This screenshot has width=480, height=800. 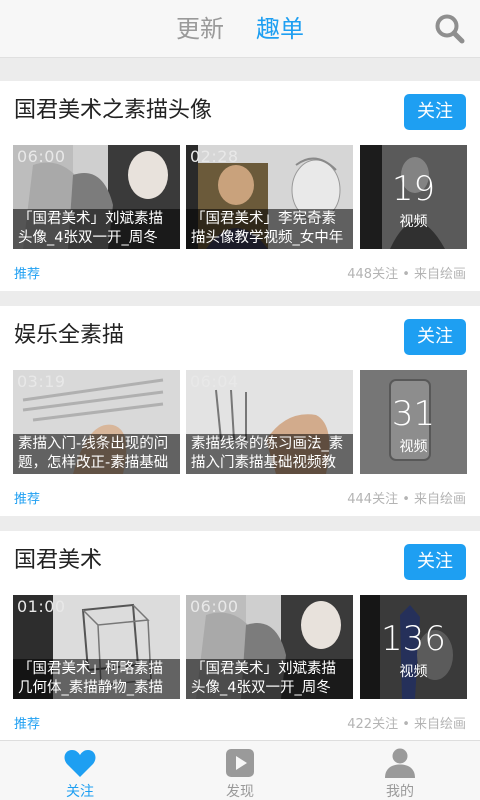 I want to click on more-videos-tile: 19 视频, so click(x=413, y=197).